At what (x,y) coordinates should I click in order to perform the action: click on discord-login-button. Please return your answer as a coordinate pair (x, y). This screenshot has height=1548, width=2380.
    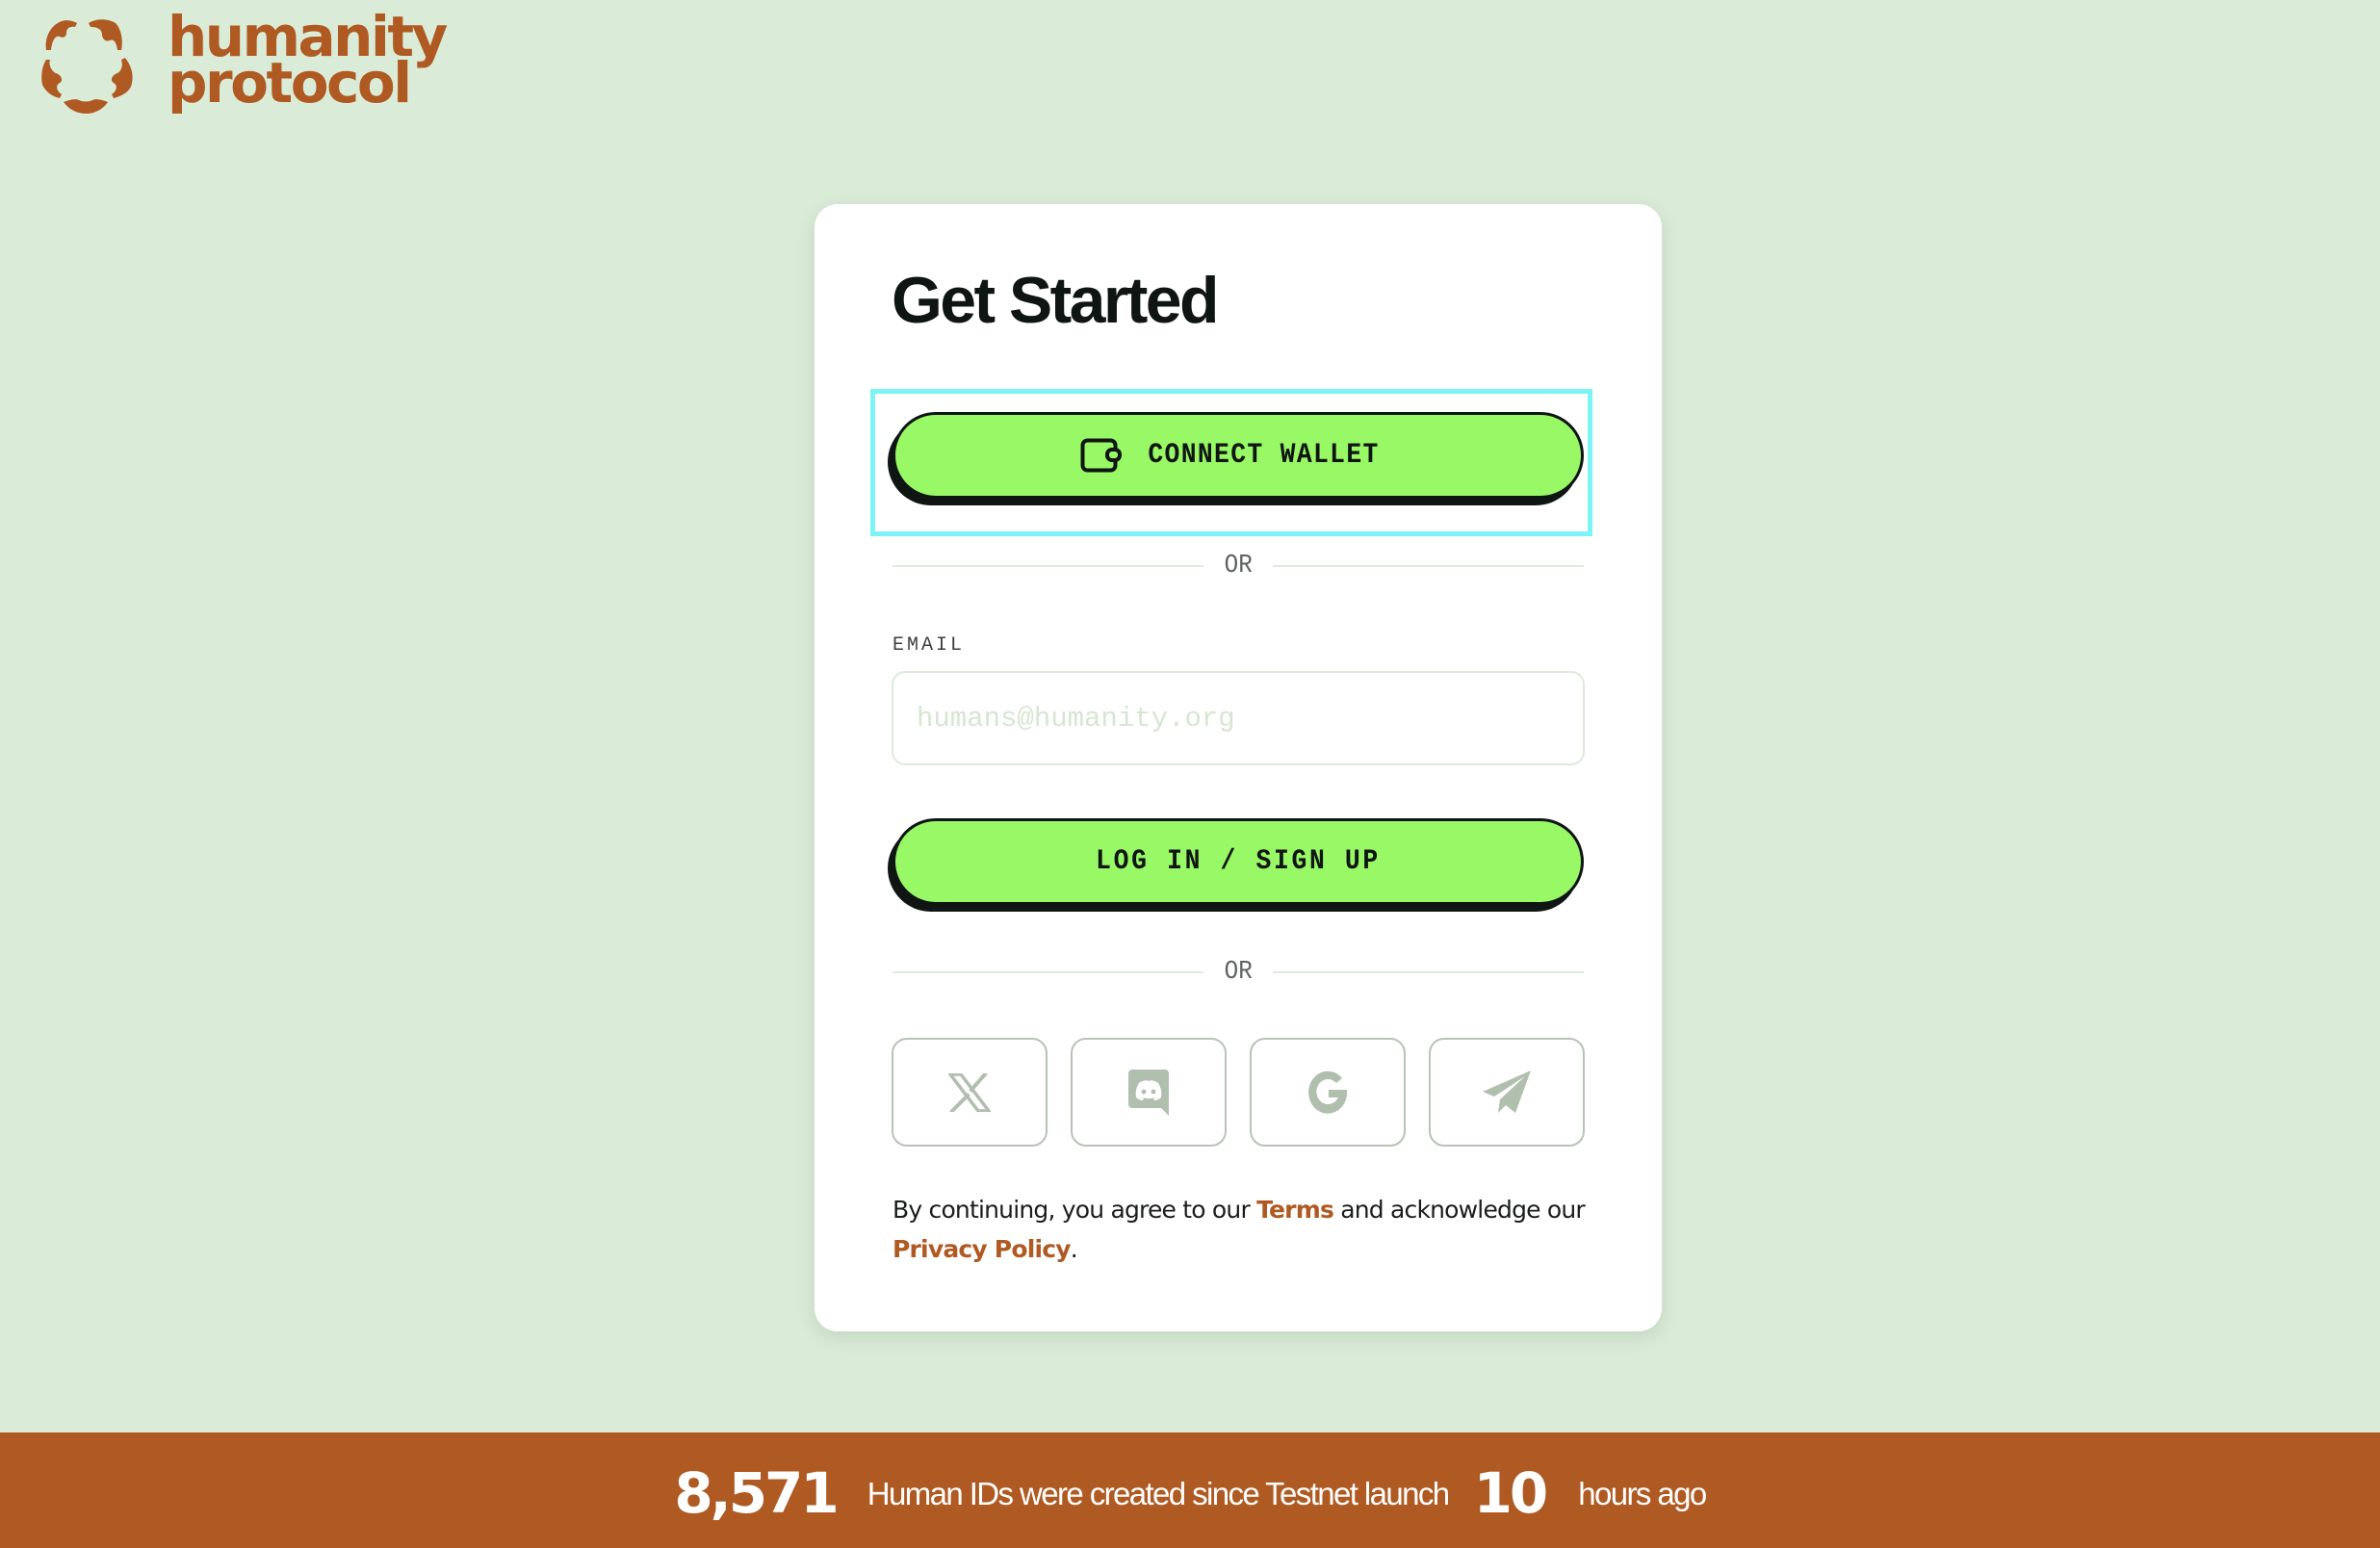
    Looking at the image, I should click on (1149, 1092).